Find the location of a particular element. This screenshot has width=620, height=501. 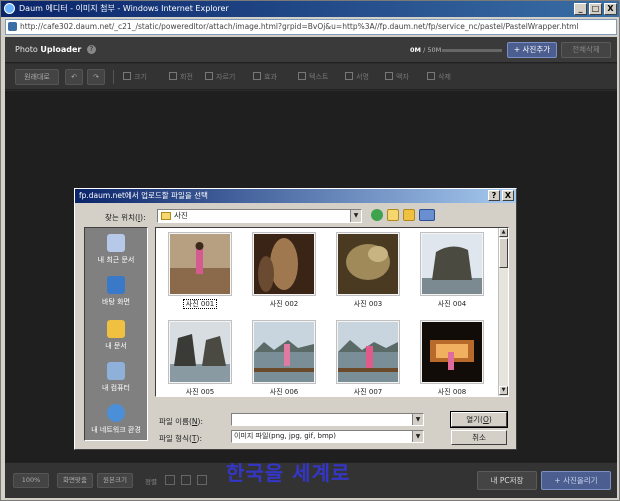

page-icon is located at coordinates (12, 26).